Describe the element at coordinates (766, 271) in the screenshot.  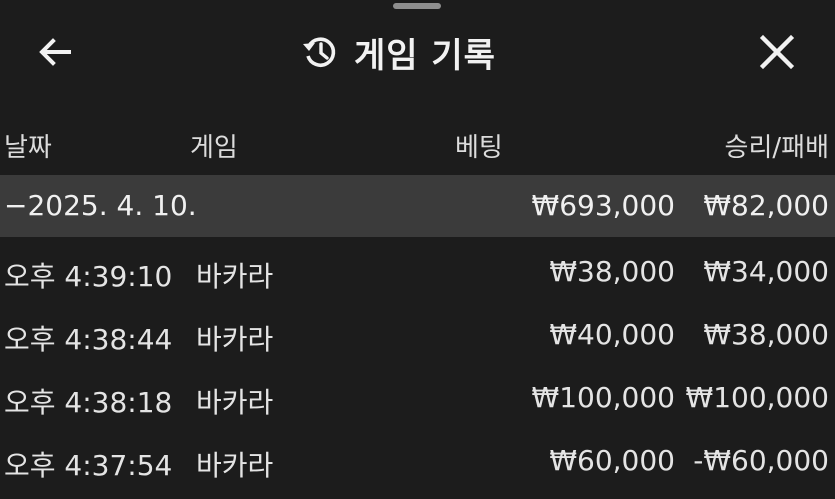
I see `record-result: ₩34,000` at that location.